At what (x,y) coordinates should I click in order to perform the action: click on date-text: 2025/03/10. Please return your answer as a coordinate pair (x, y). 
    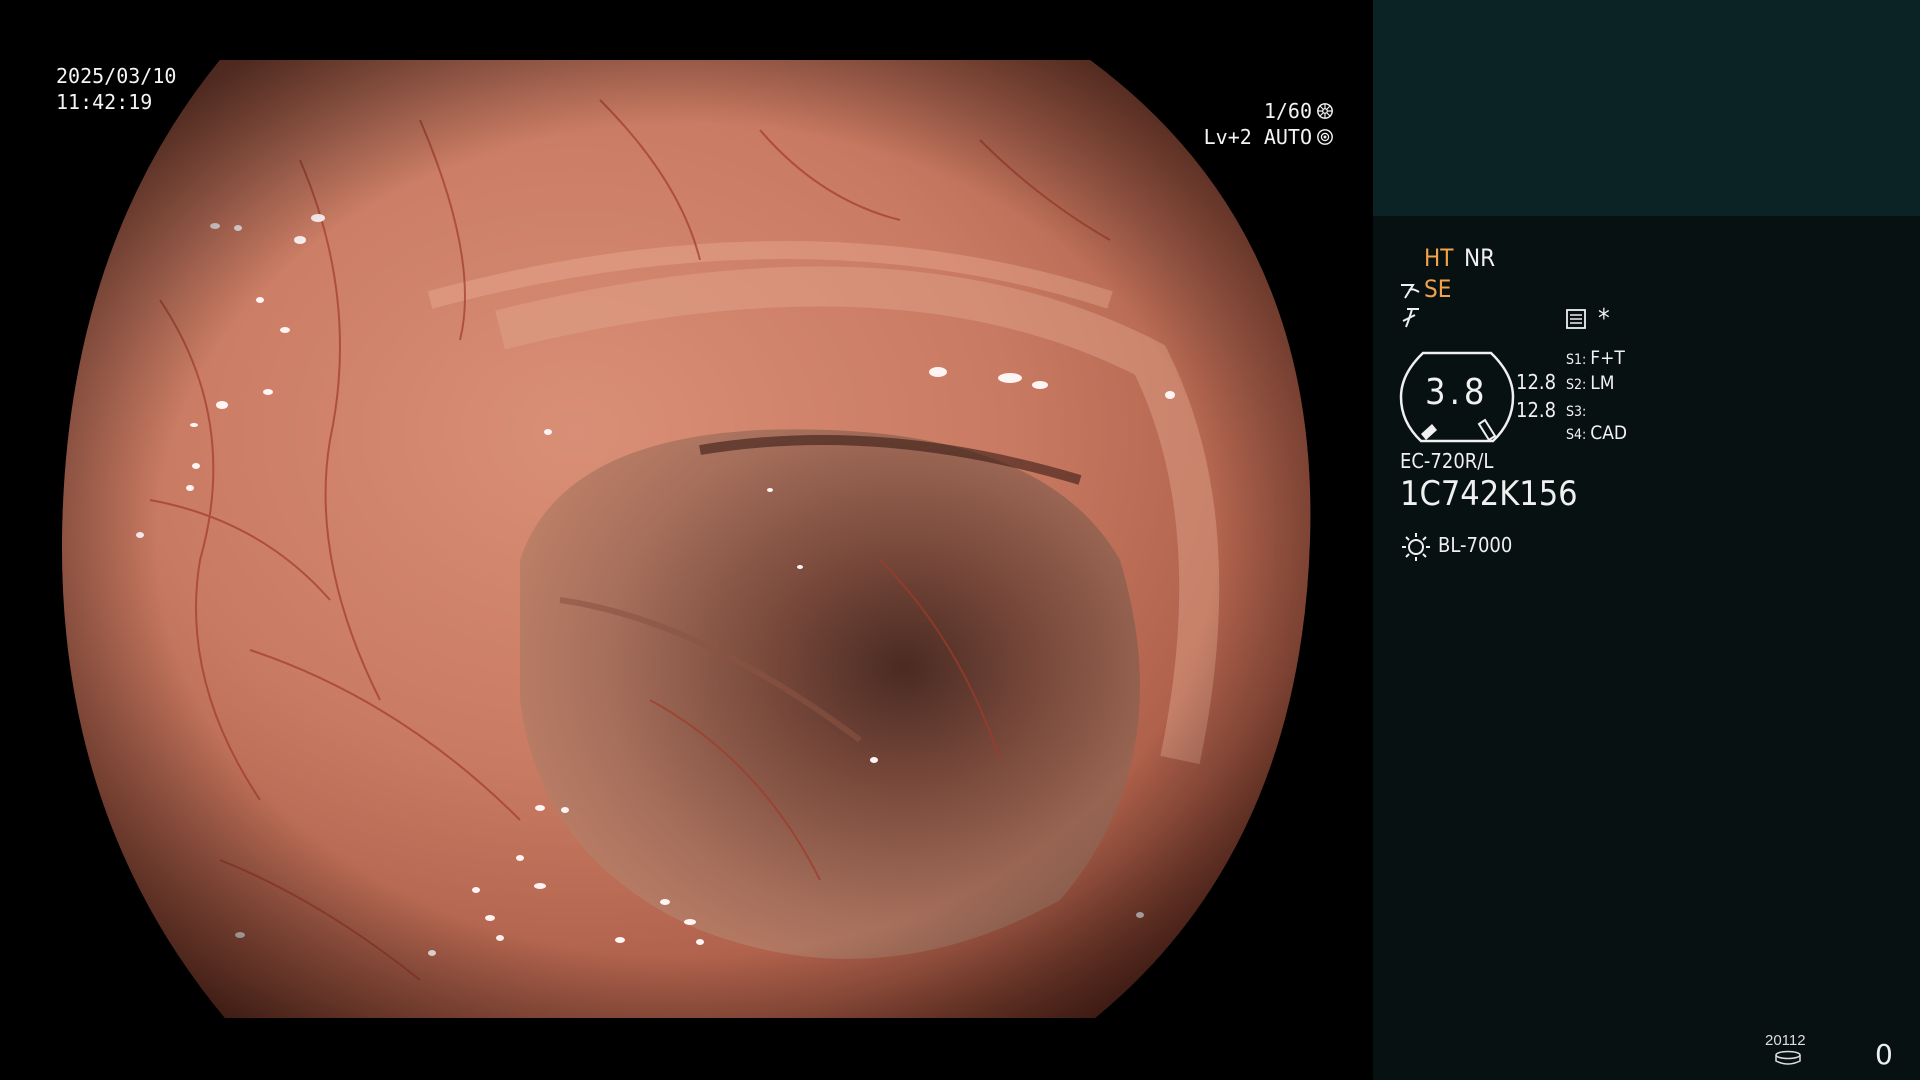
    Looking at the image, I should click on (116, 76).